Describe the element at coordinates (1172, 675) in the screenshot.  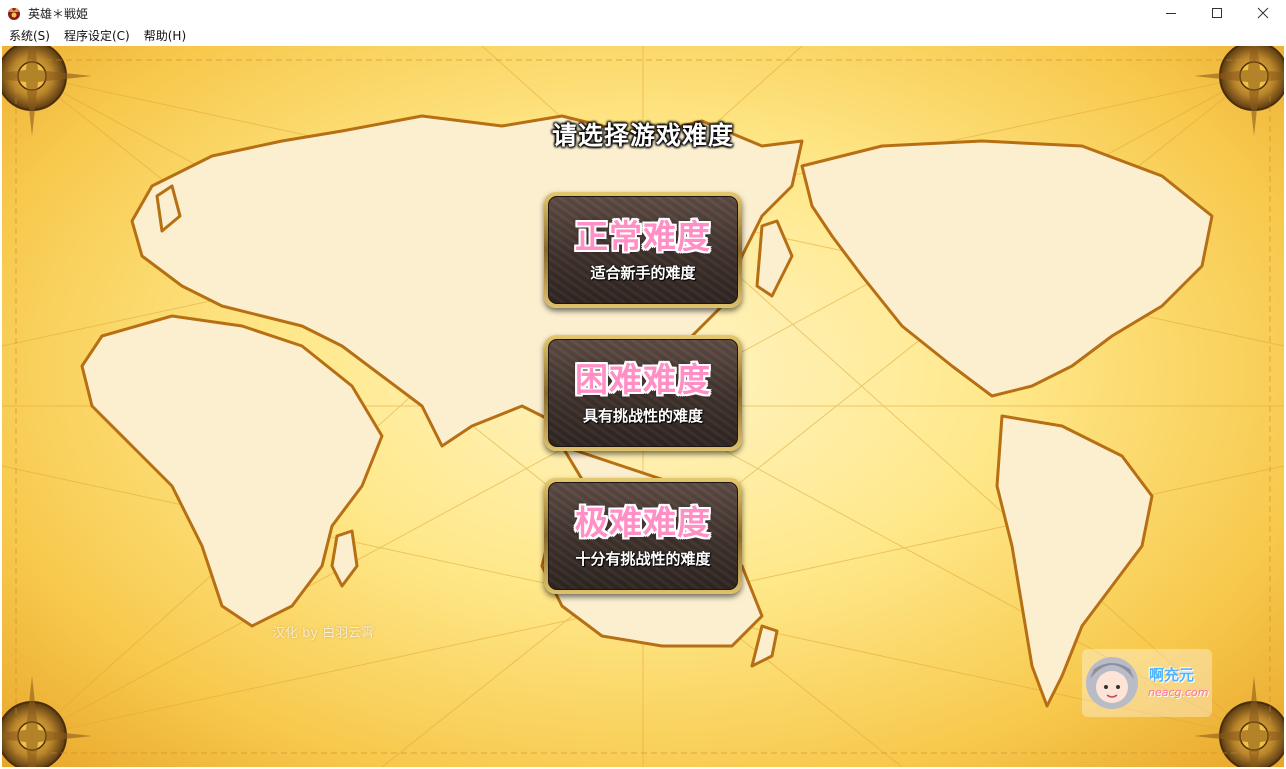
I see `logo-name: 啊充元` at that location.